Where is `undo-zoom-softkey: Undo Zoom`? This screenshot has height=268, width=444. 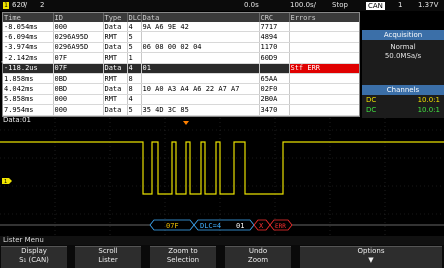 undo-zoom-softkey: Undo Zoom is located at coordinates (258, 257).